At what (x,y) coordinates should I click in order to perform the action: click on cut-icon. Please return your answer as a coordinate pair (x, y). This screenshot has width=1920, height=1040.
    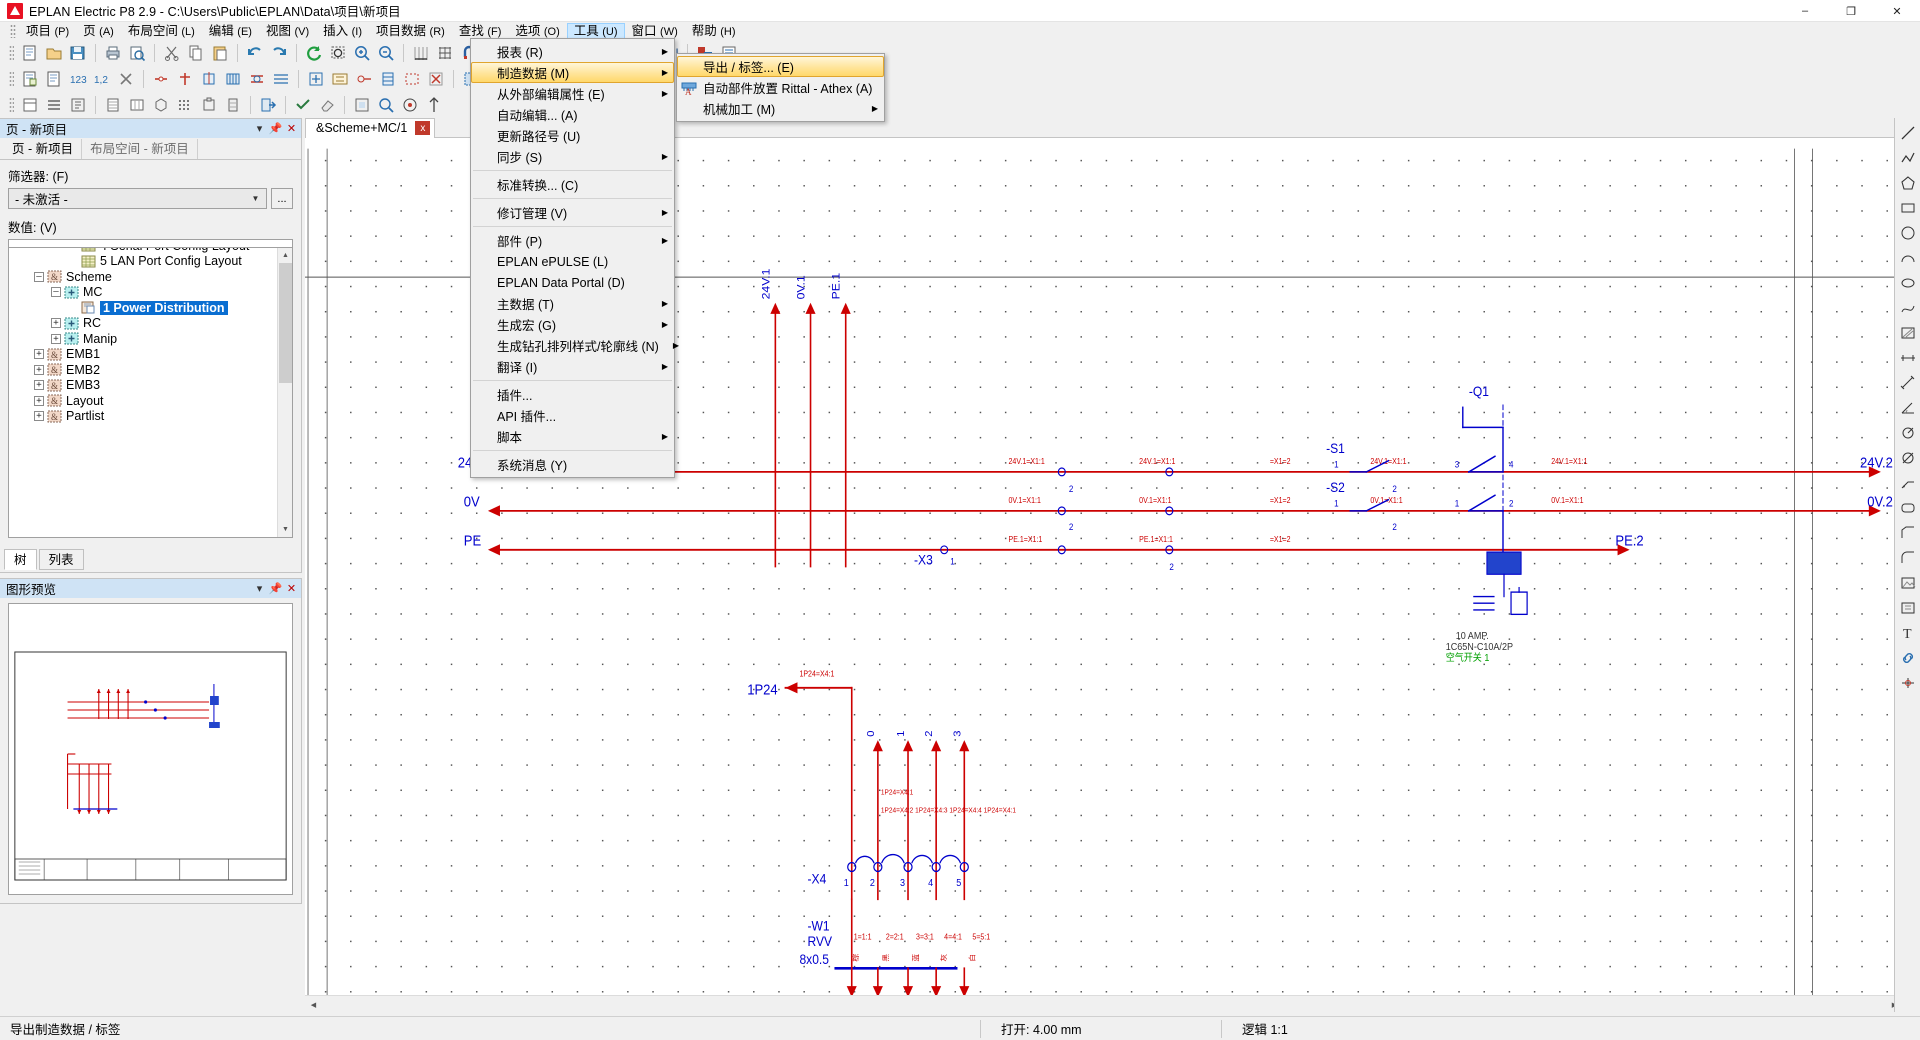
    Looking at the image, I should click on (172, 53).